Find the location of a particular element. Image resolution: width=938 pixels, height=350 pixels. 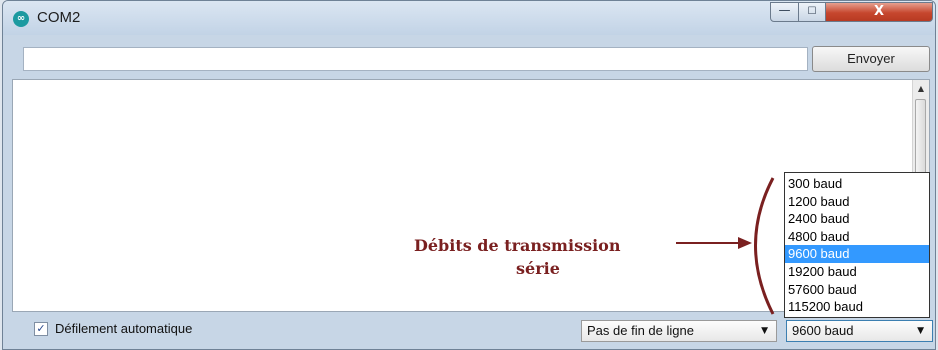

dropdown-option: 300 baud is located at coordinates (857, 184).